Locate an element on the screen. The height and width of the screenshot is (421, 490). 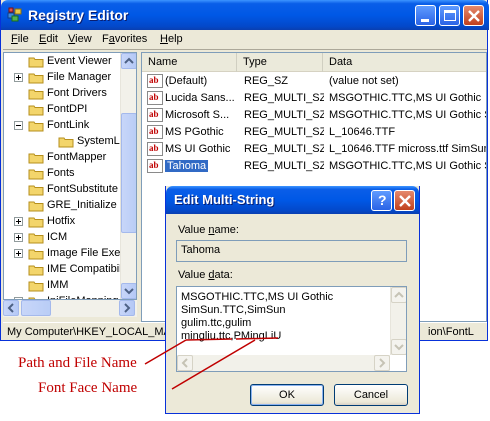
data-line: gulim.ttc,gulim is located at coordinates (216, 323).